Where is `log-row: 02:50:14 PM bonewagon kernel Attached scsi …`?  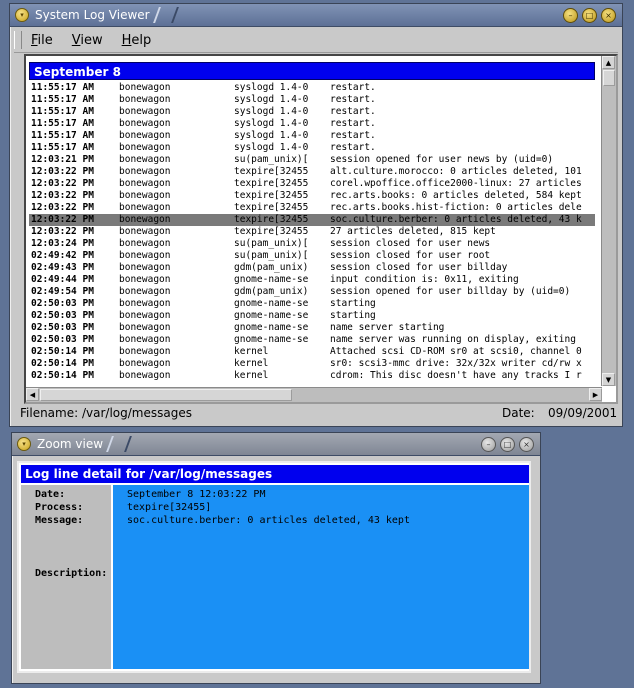
log-row: 02:50:14 PM bonewagon kernel Attached scsi … is located at coordinates (312, 352).